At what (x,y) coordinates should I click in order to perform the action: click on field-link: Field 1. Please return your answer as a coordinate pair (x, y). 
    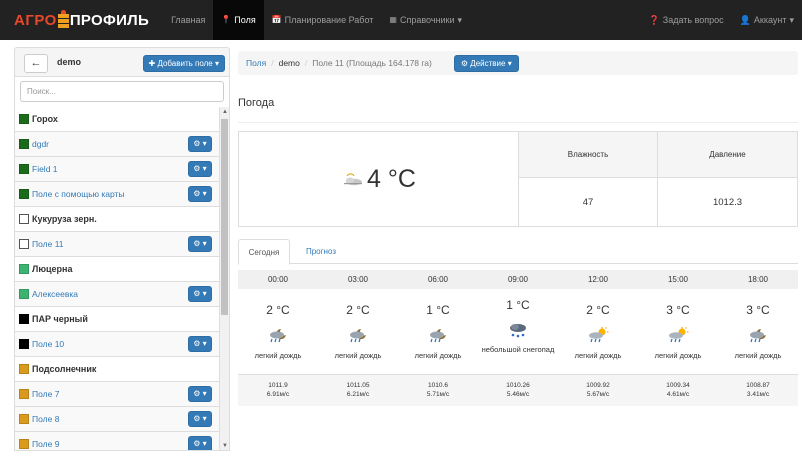
    Looking at the image, I should click on (45, 169).